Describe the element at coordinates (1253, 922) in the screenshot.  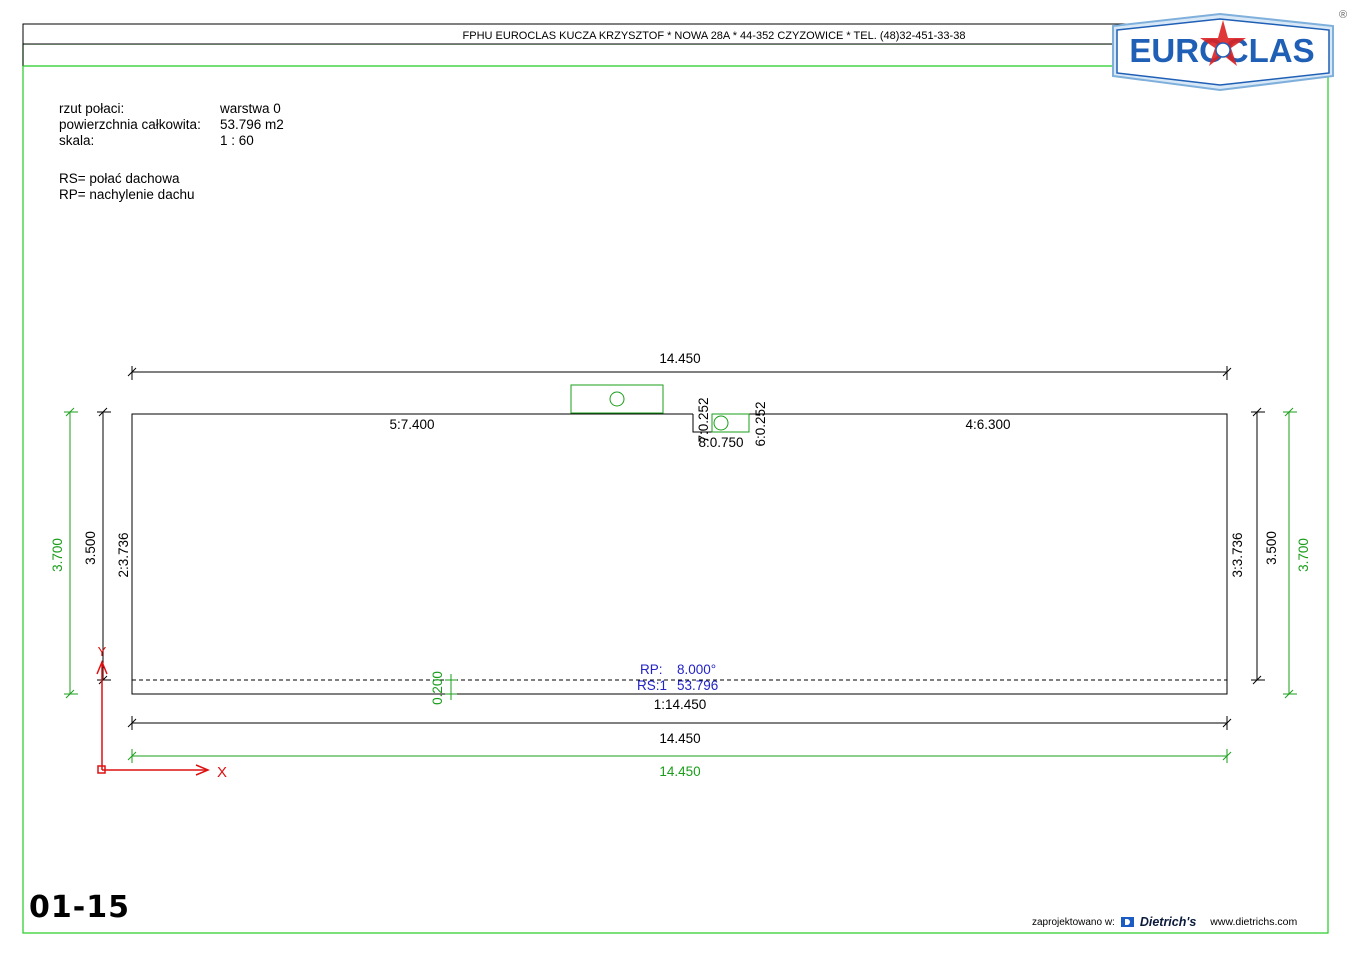
I see `software-url: www.dietrichs.com` at that location.